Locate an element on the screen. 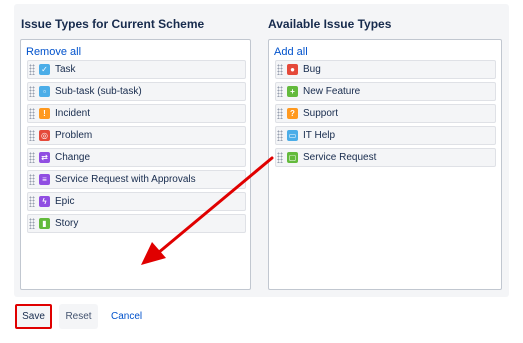 The height and width of the screenshot is (343, 523). issue-type-label: IT Help is located at coordinates (319, 135).